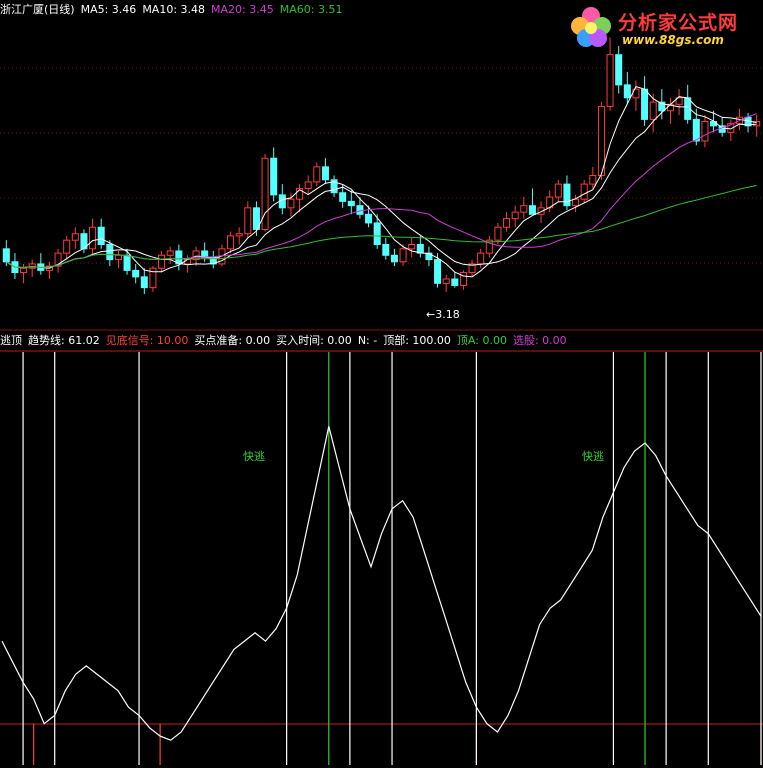 This screenshot has width=763, height=768. I want to click on fast-escape-label-2: 快逃, so click(593, 456).